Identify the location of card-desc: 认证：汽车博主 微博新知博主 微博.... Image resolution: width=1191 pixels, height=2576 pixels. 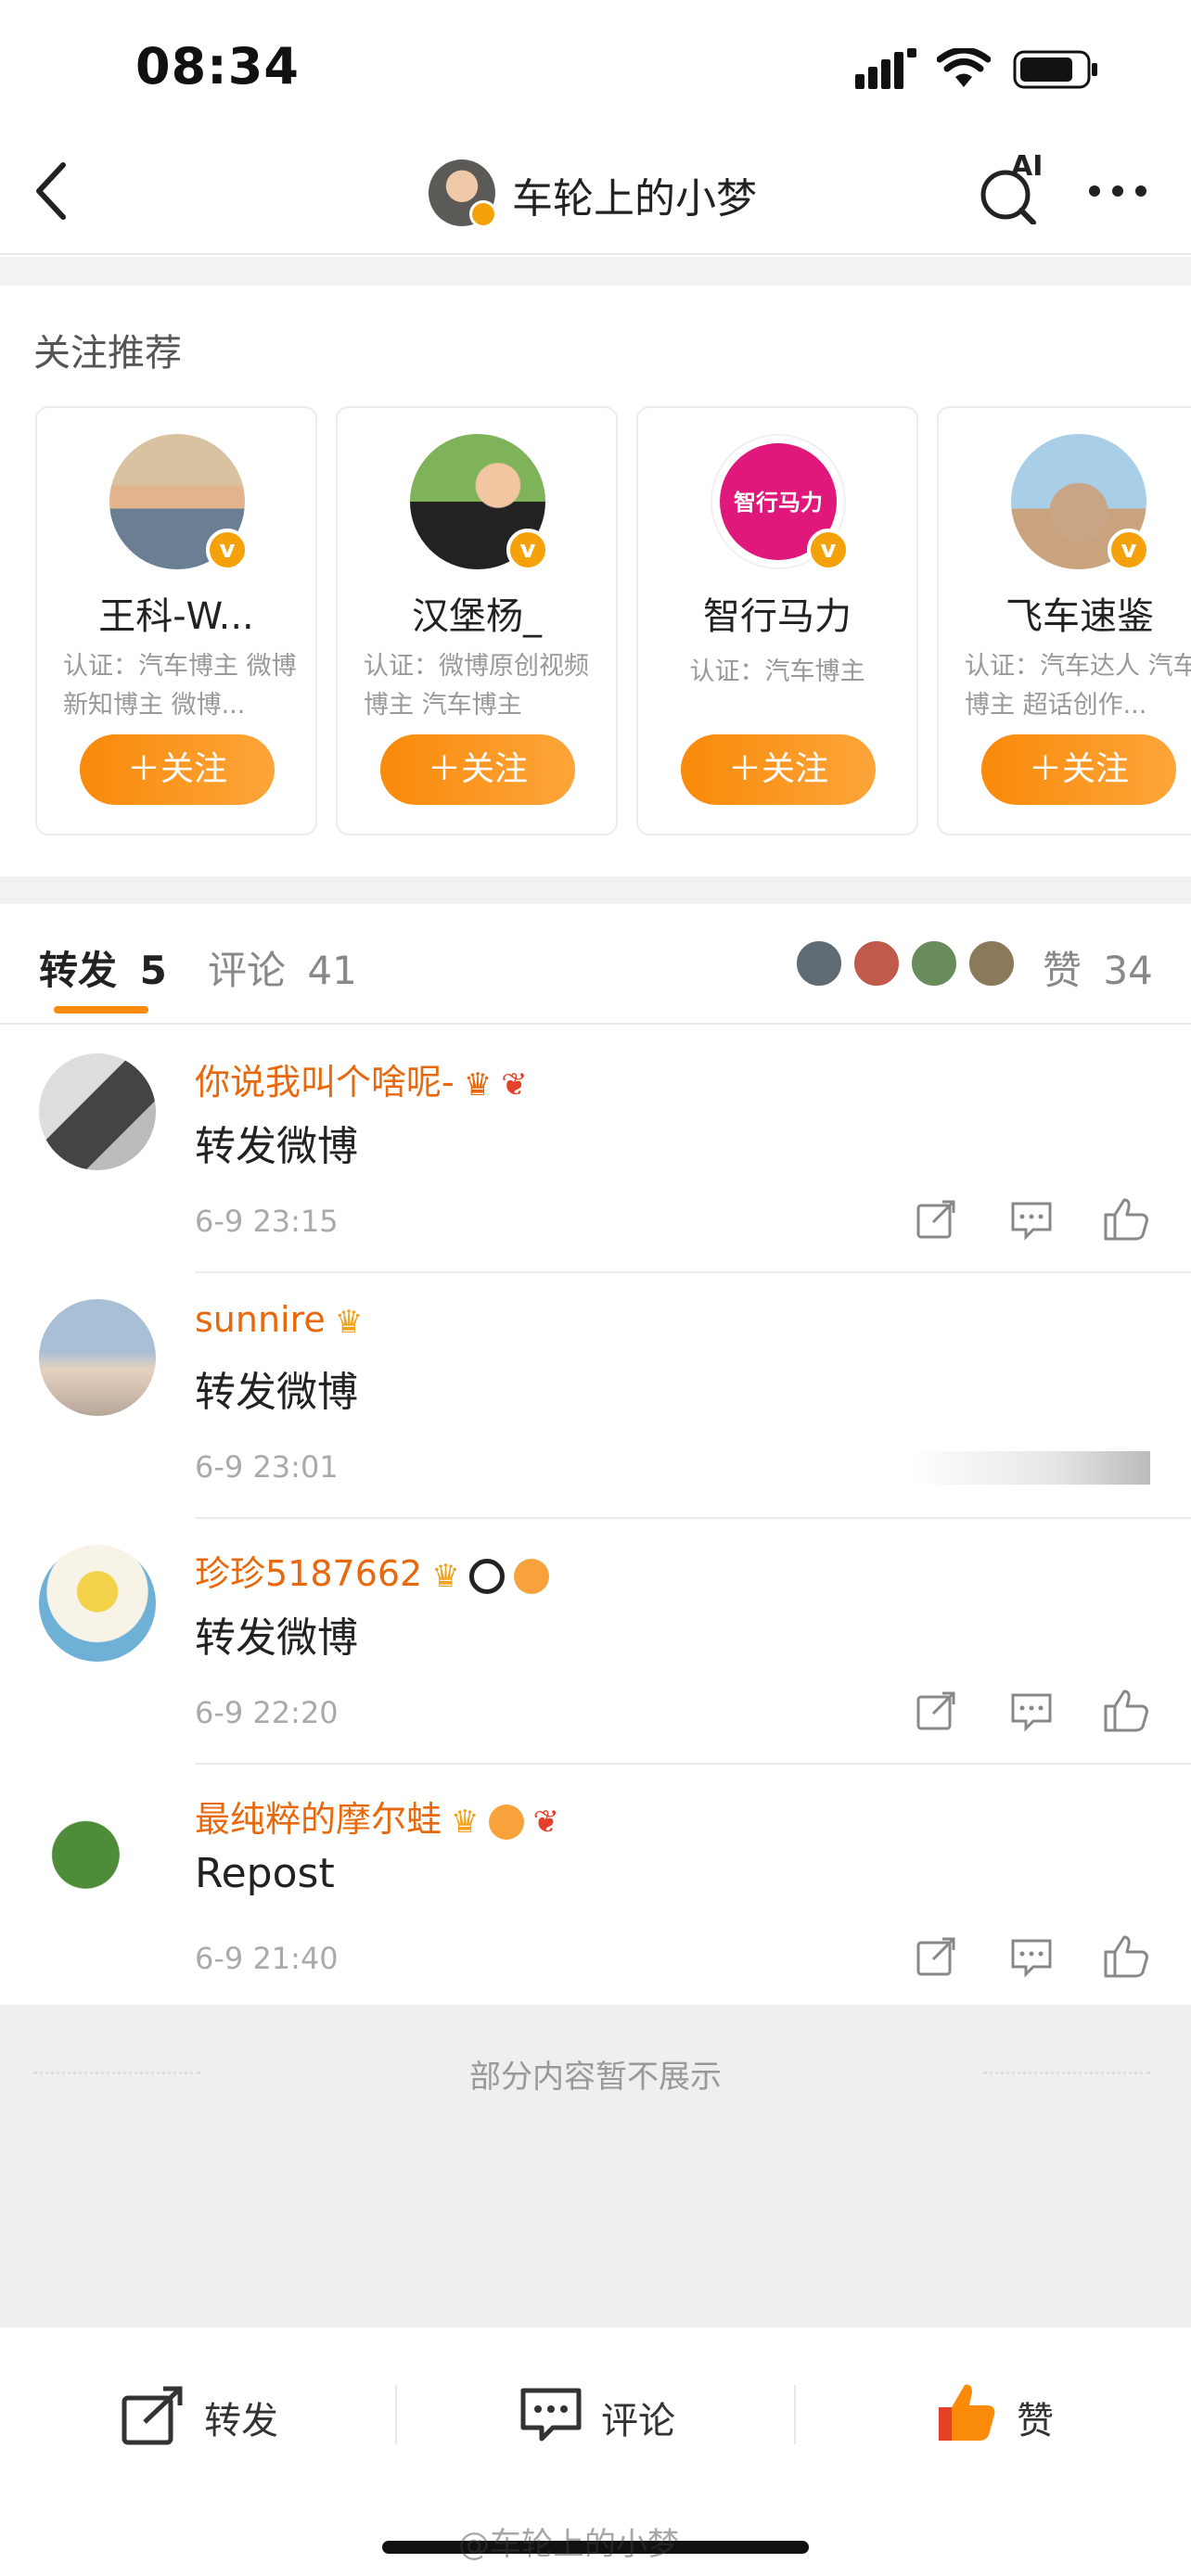
(180, 686).